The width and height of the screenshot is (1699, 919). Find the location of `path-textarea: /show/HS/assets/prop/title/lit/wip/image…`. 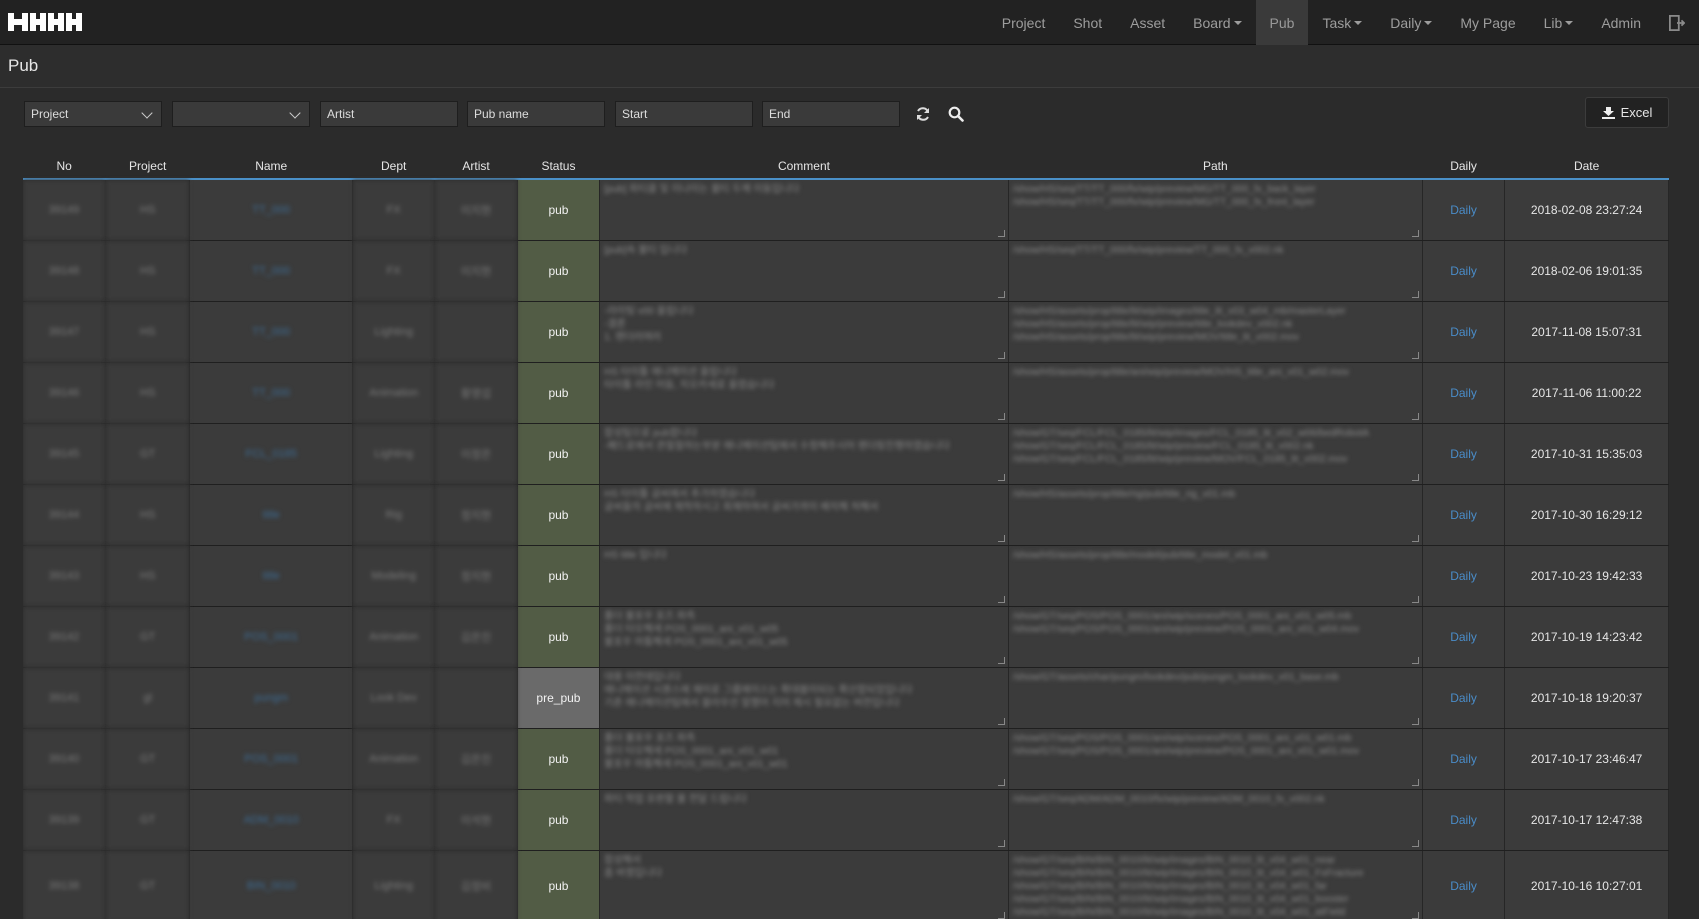

path-textarea: /show/HS/assets/prop/title/lit/wip/image… is located at coordinates (1215, 332).